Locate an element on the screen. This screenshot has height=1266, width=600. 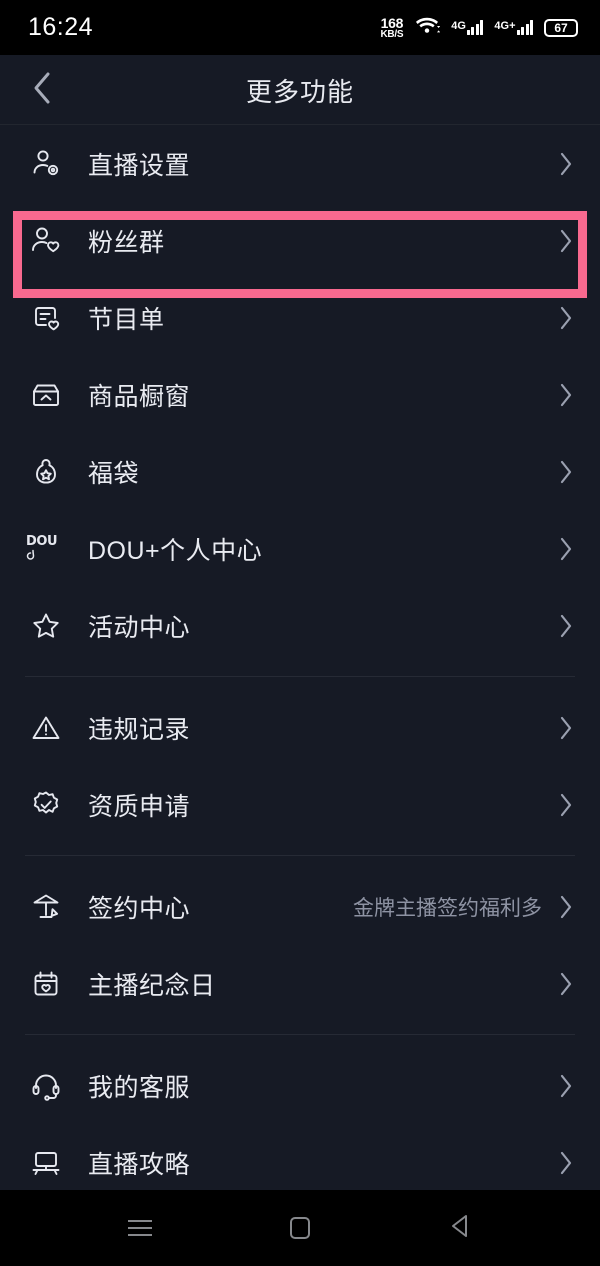
status-icons: 168 KB/S 4G 4G+ 67 is located at coordinates (479, 27).